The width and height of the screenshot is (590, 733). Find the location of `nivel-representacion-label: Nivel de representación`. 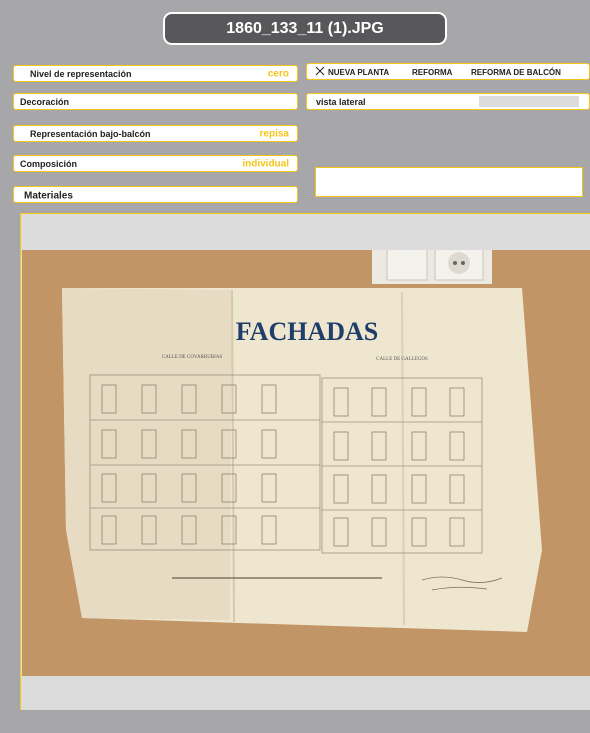

nivel-representacion-label: Nivel de representación is located at coordinates (81, 73).